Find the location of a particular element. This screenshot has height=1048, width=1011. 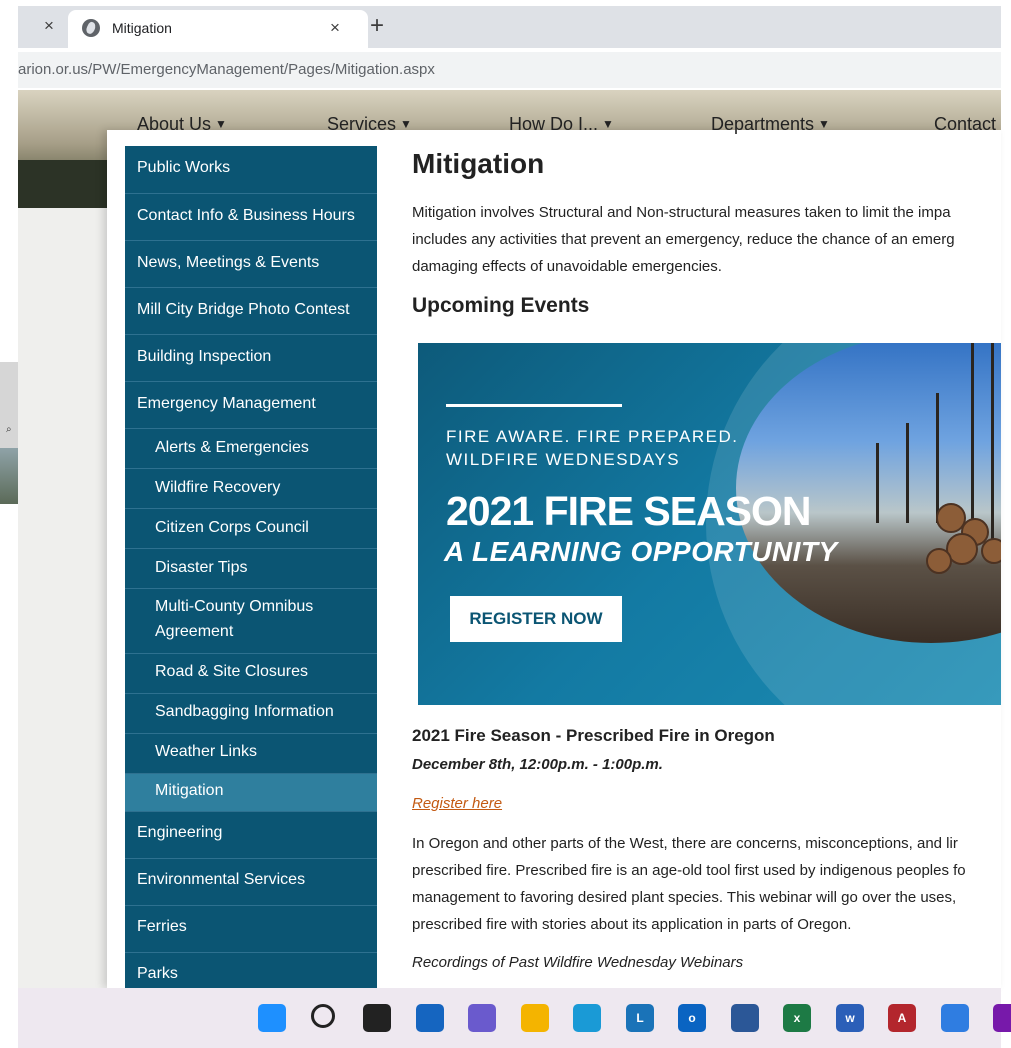

page-title: Mitigation is located at coordinates (478, 163).